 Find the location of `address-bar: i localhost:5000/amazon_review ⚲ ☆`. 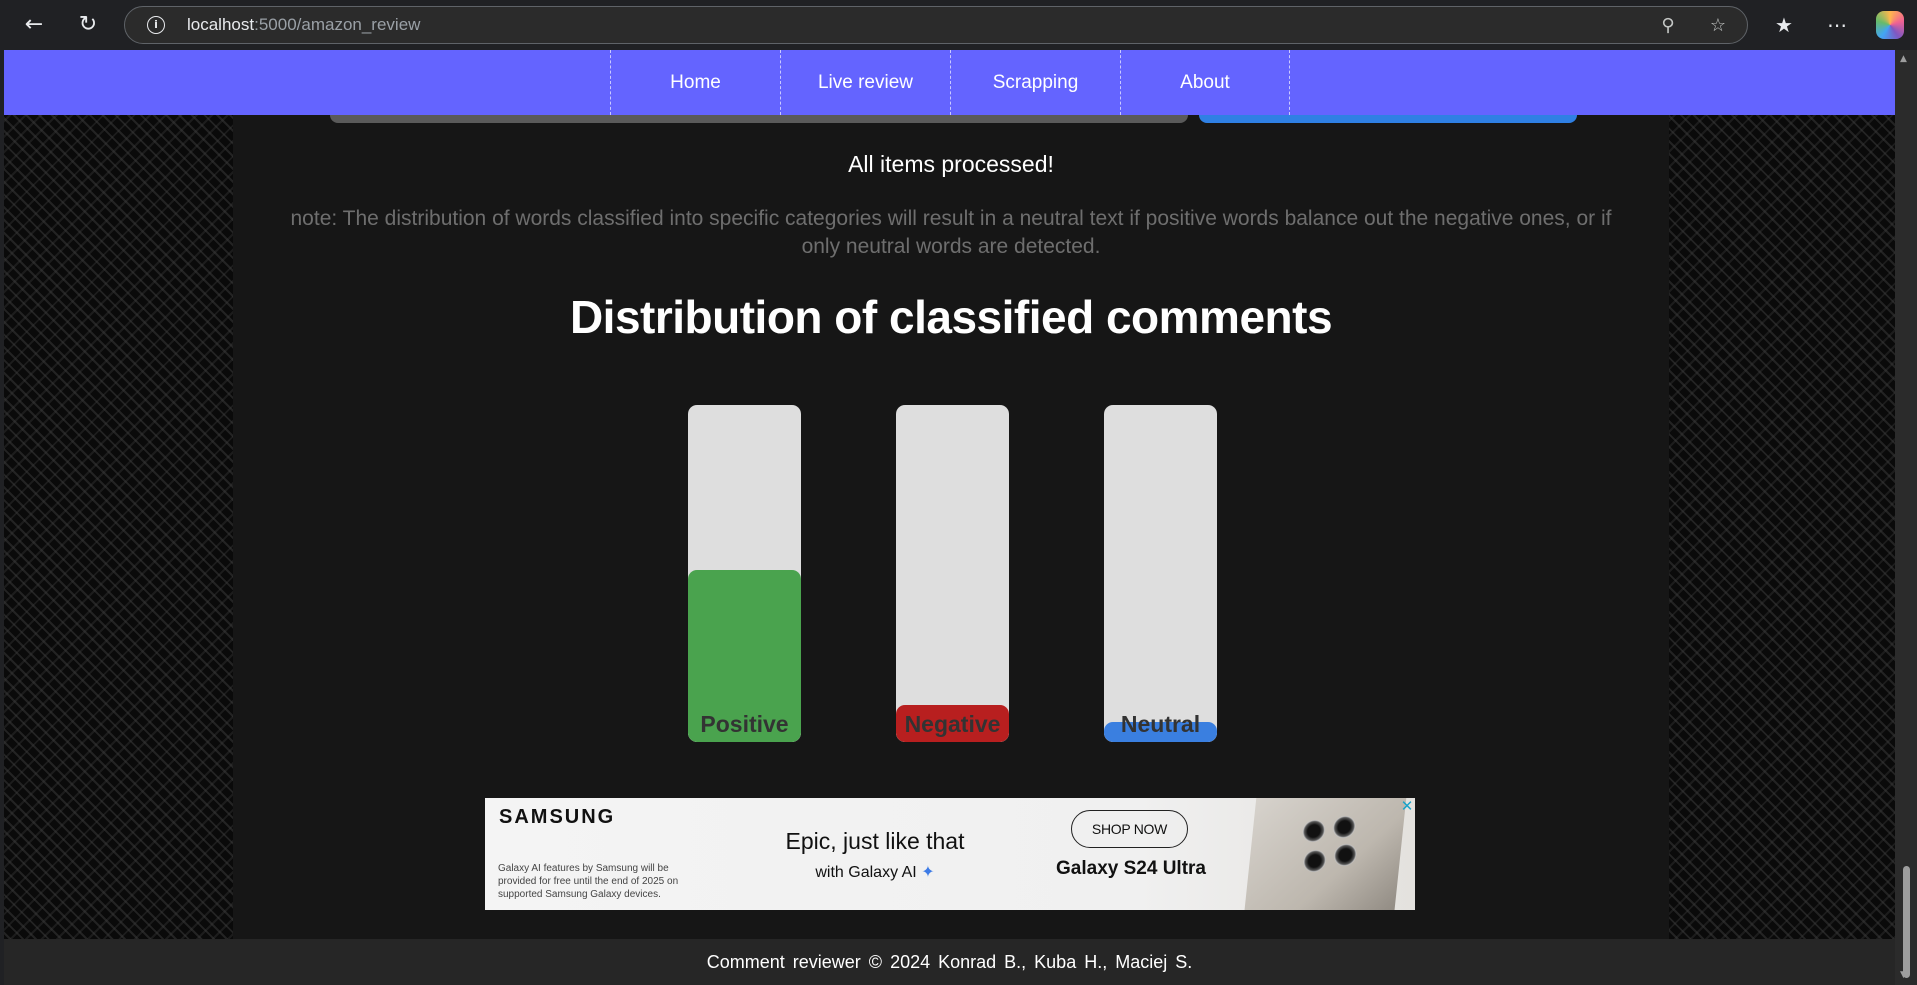

address-bar: i localhost:5000/amazon_review ⚲ ☆ is located at coordinates (936, 25).